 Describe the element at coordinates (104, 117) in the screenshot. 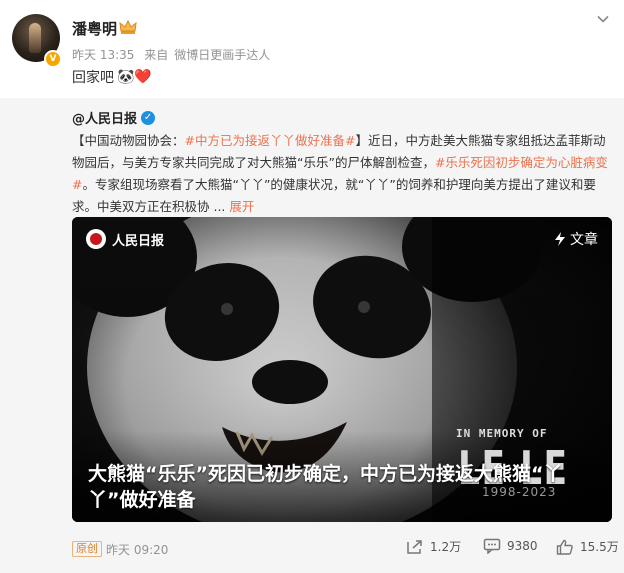

I see `repost-username: @人民日报` at that location.